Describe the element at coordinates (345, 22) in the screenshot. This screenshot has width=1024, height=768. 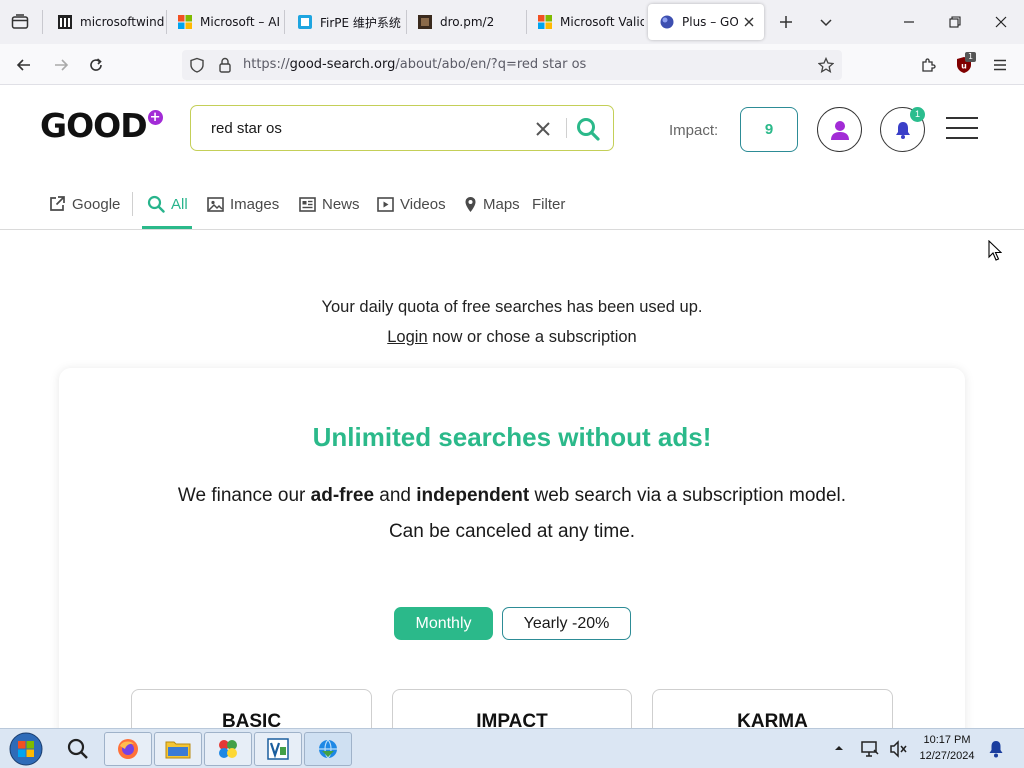
I see `tab-firpe: FirPE 维护系统` at that location.